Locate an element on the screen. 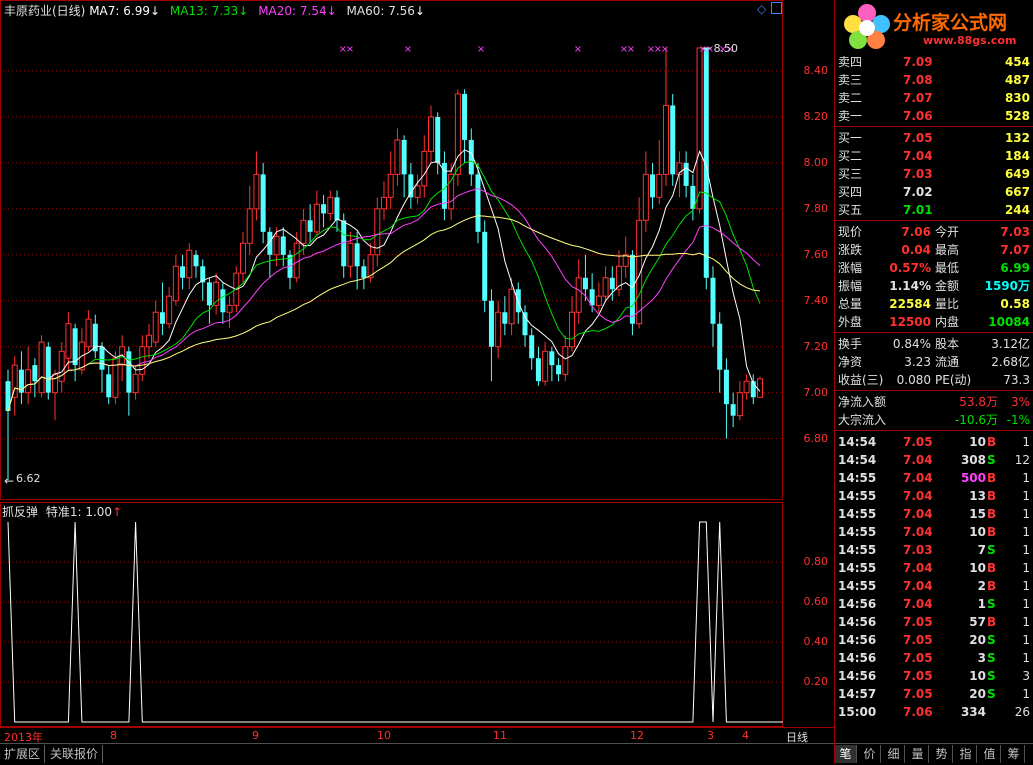  stat-row: 外盘 12500 内盘 10084 is located at coordinates (934, 322).